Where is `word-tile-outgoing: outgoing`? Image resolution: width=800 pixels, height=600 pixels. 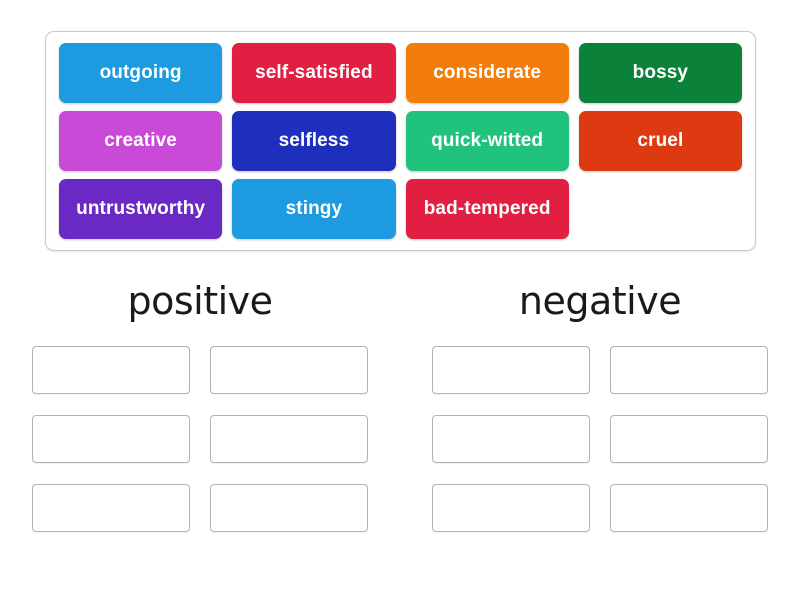
word-tile-outgoing: outgoing is located at coordinates (141, 73).